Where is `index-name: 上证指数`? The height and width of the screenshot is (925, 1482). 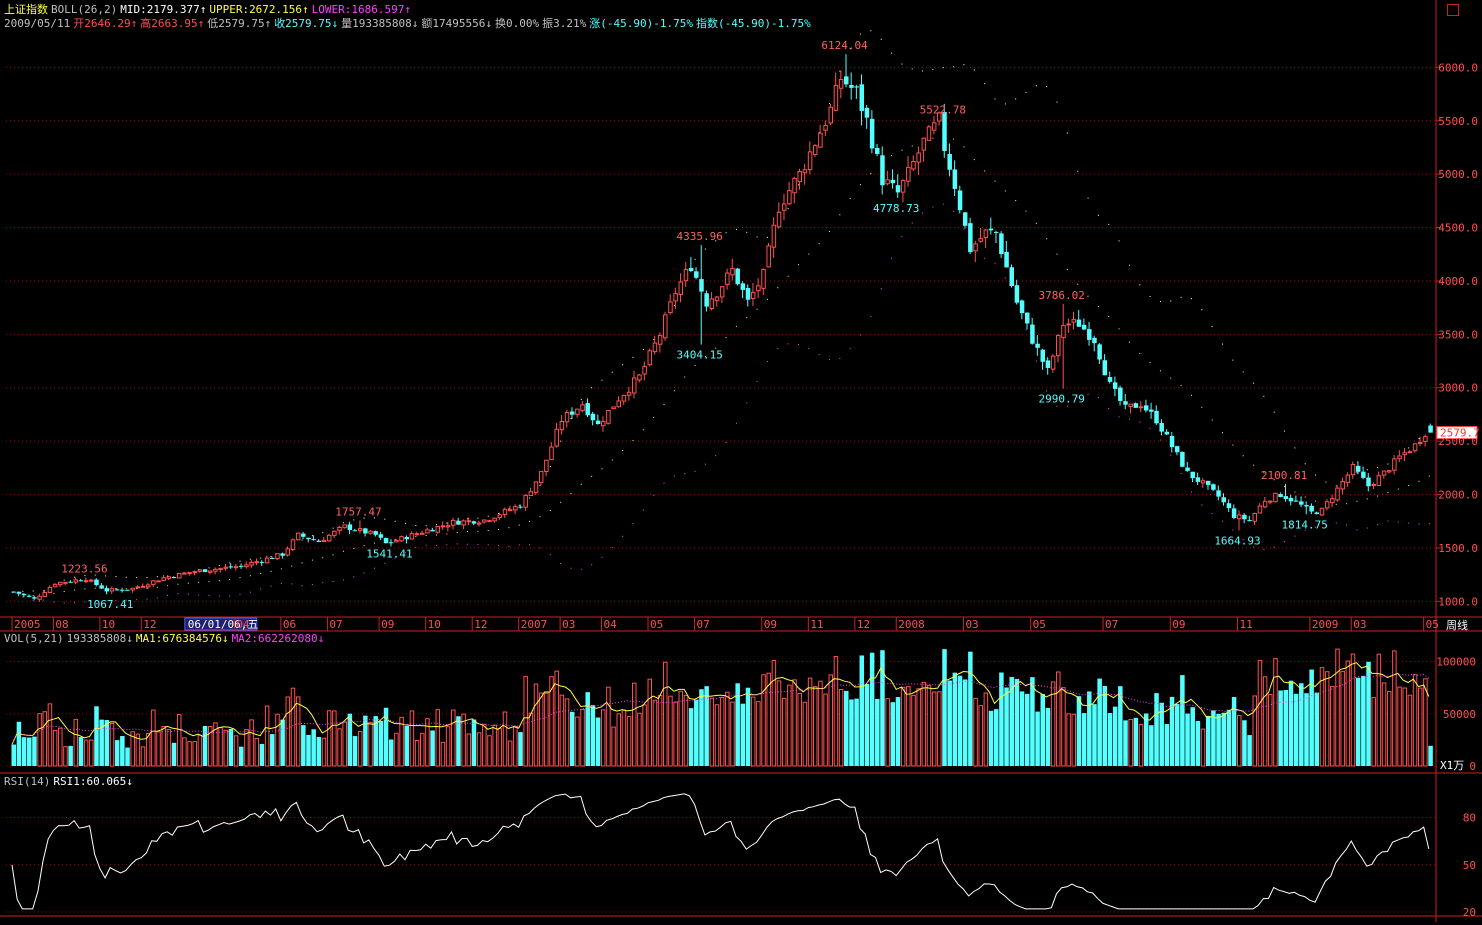
index-name: 上证指数 is located at coordinates (26, 9).